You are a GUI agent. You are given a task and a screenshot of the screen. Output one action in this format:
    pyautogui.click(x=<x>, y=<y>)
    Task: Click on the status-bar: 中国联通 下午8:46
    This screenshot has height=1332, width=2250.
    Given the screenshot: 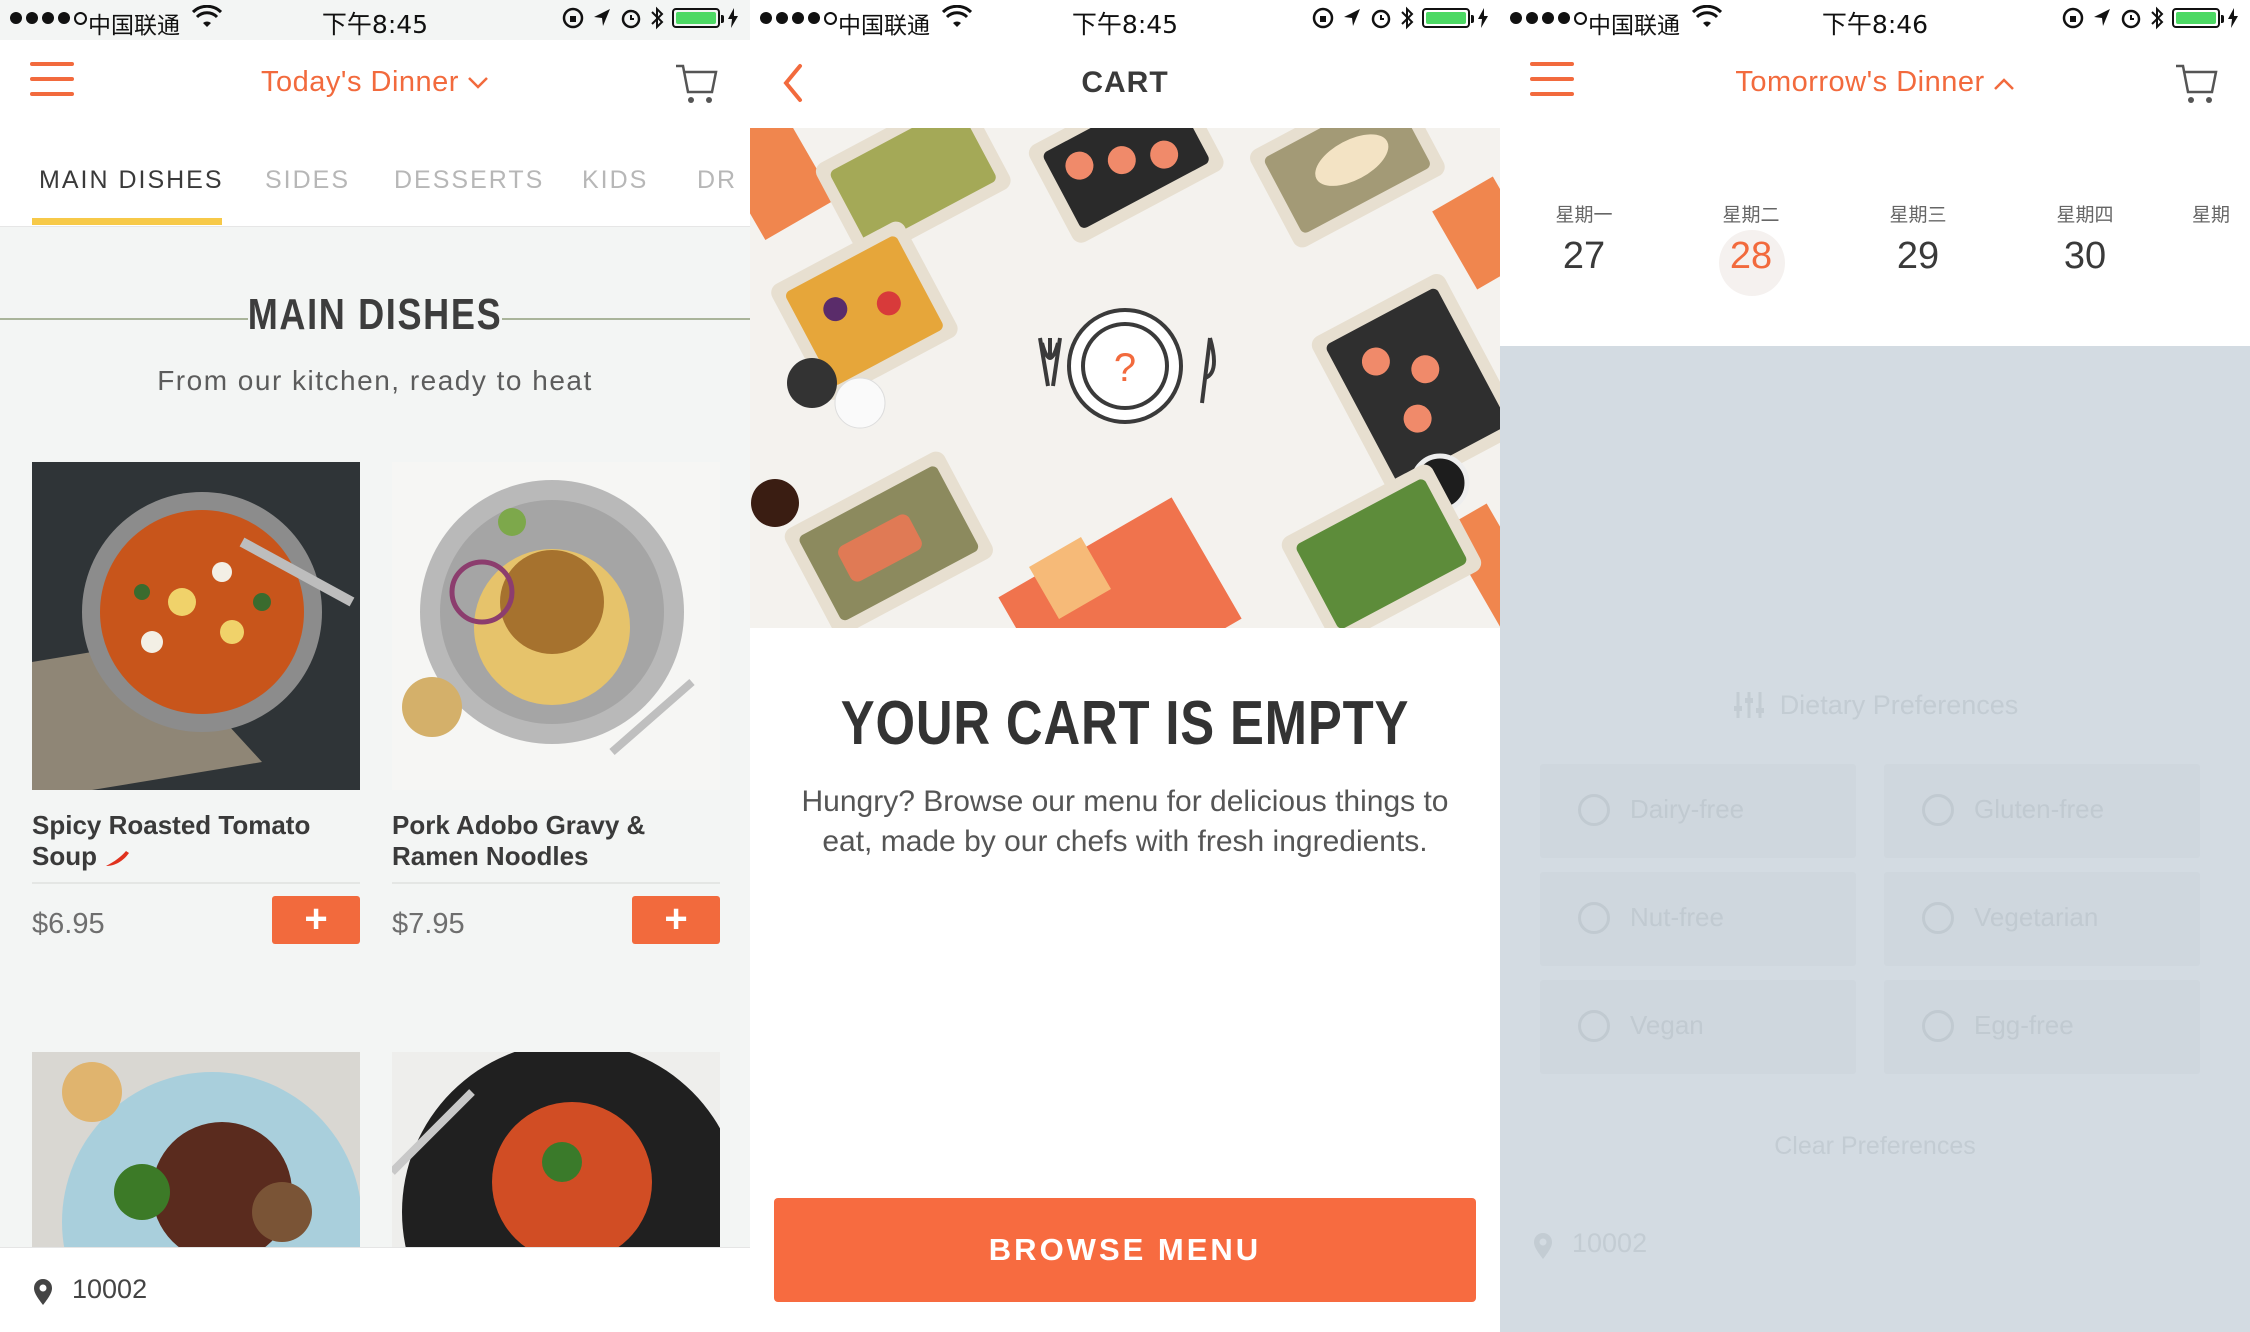 What is the action you would take?
    pyautogui.click(x=1875, y=20)
    